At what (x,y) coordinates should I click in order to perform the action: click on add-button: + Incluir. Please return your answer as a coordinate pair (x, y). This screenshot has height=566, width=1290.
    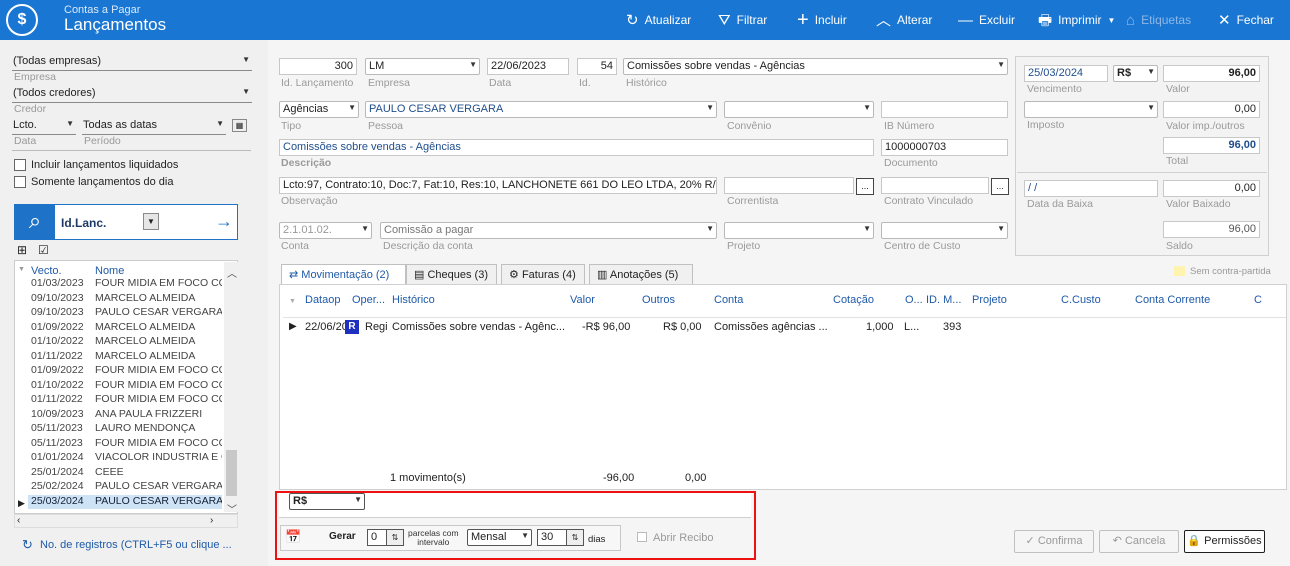
    Looking at the image, I should click on (822, 20).